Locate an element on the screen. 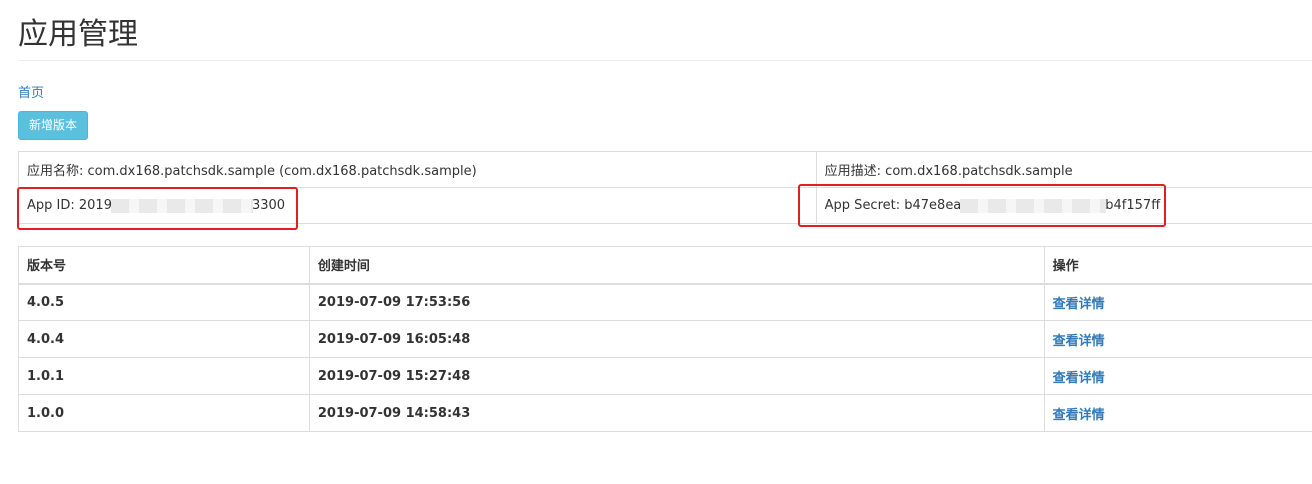 The image size is (1312, 484). version-table-header-row: 版本号 创建时间 操作 is located at coordinates (665, 265).